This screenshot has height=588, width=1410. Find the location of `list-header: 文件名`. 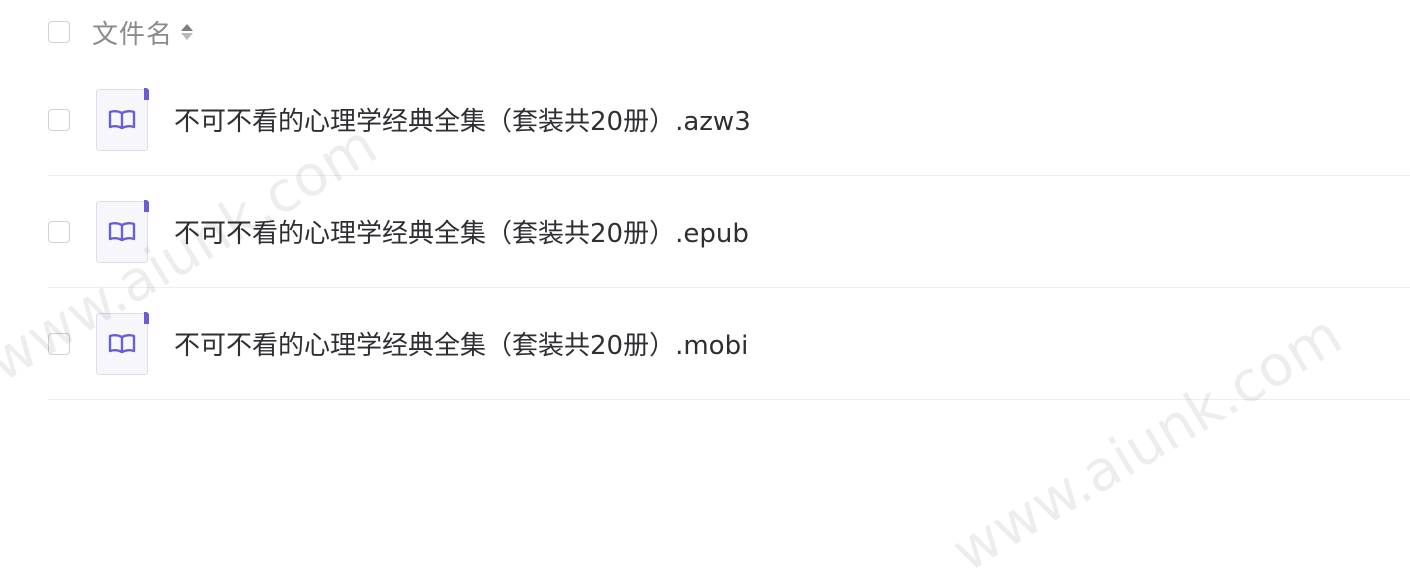

list-header: 文件名 is located at coordinates (729, 32).